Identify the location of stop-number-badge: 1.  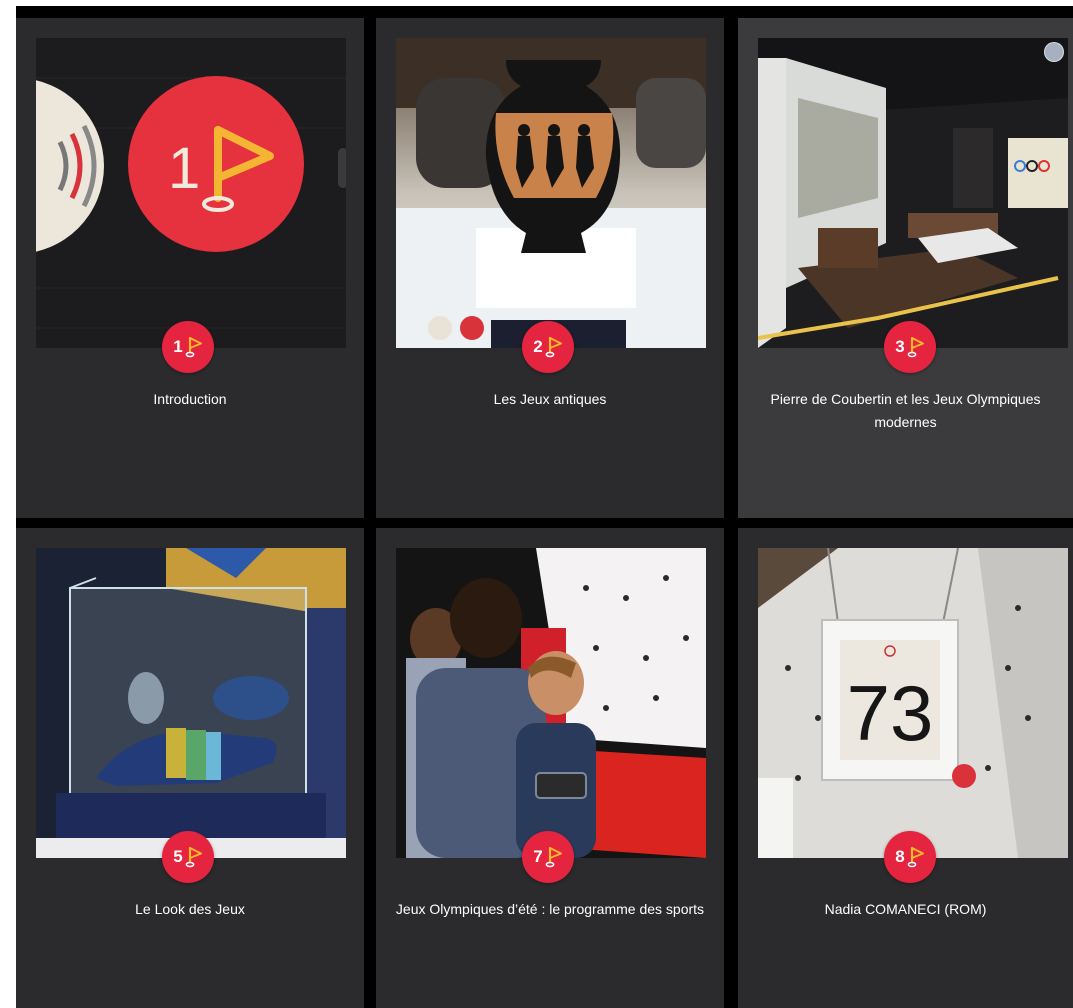
(188, 347).